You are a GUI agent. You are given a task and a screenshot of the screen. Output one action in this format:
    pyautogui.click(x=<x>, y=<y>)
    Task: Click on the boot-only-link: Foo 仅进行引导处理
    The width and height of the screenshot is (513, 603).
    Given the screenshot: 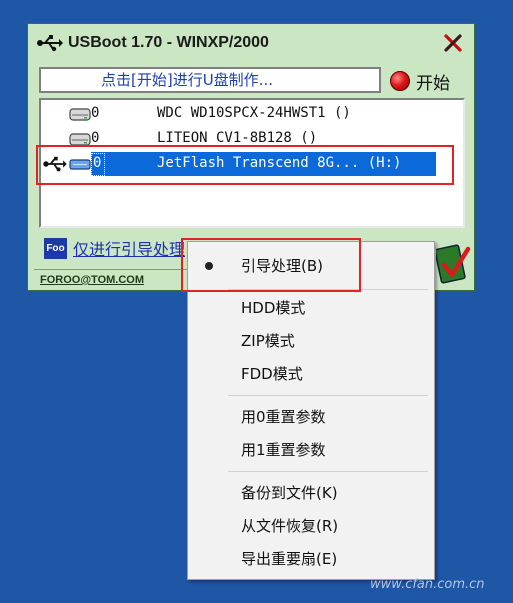 What is the action you would take?
    pyautogui.click(x=114, y=248)
    